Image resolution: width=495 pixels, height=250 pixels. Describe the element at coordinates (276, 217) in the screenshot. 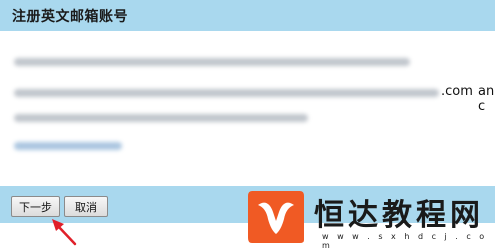

I see `watermark-logo` at that location.